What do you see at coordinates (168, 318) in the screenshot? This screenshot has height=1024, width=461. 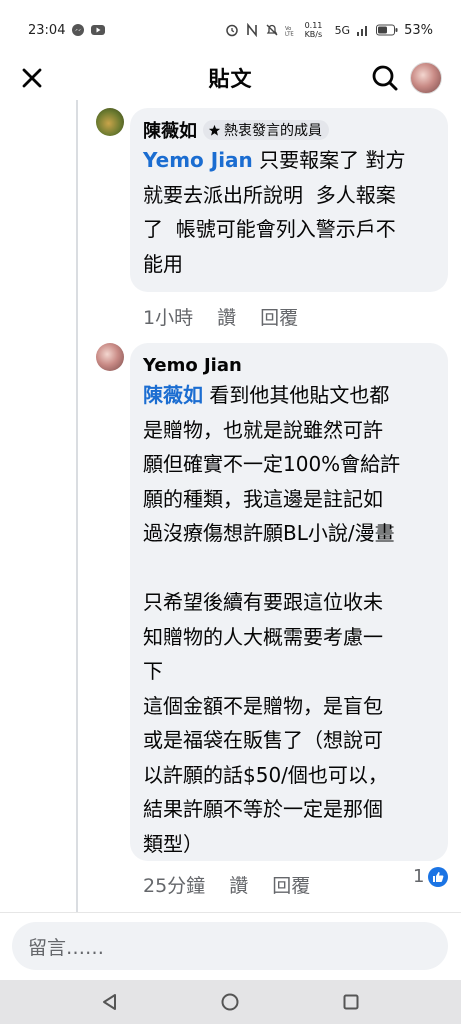 I see `comment-time: 1小時` at bounding box center [168, 318].